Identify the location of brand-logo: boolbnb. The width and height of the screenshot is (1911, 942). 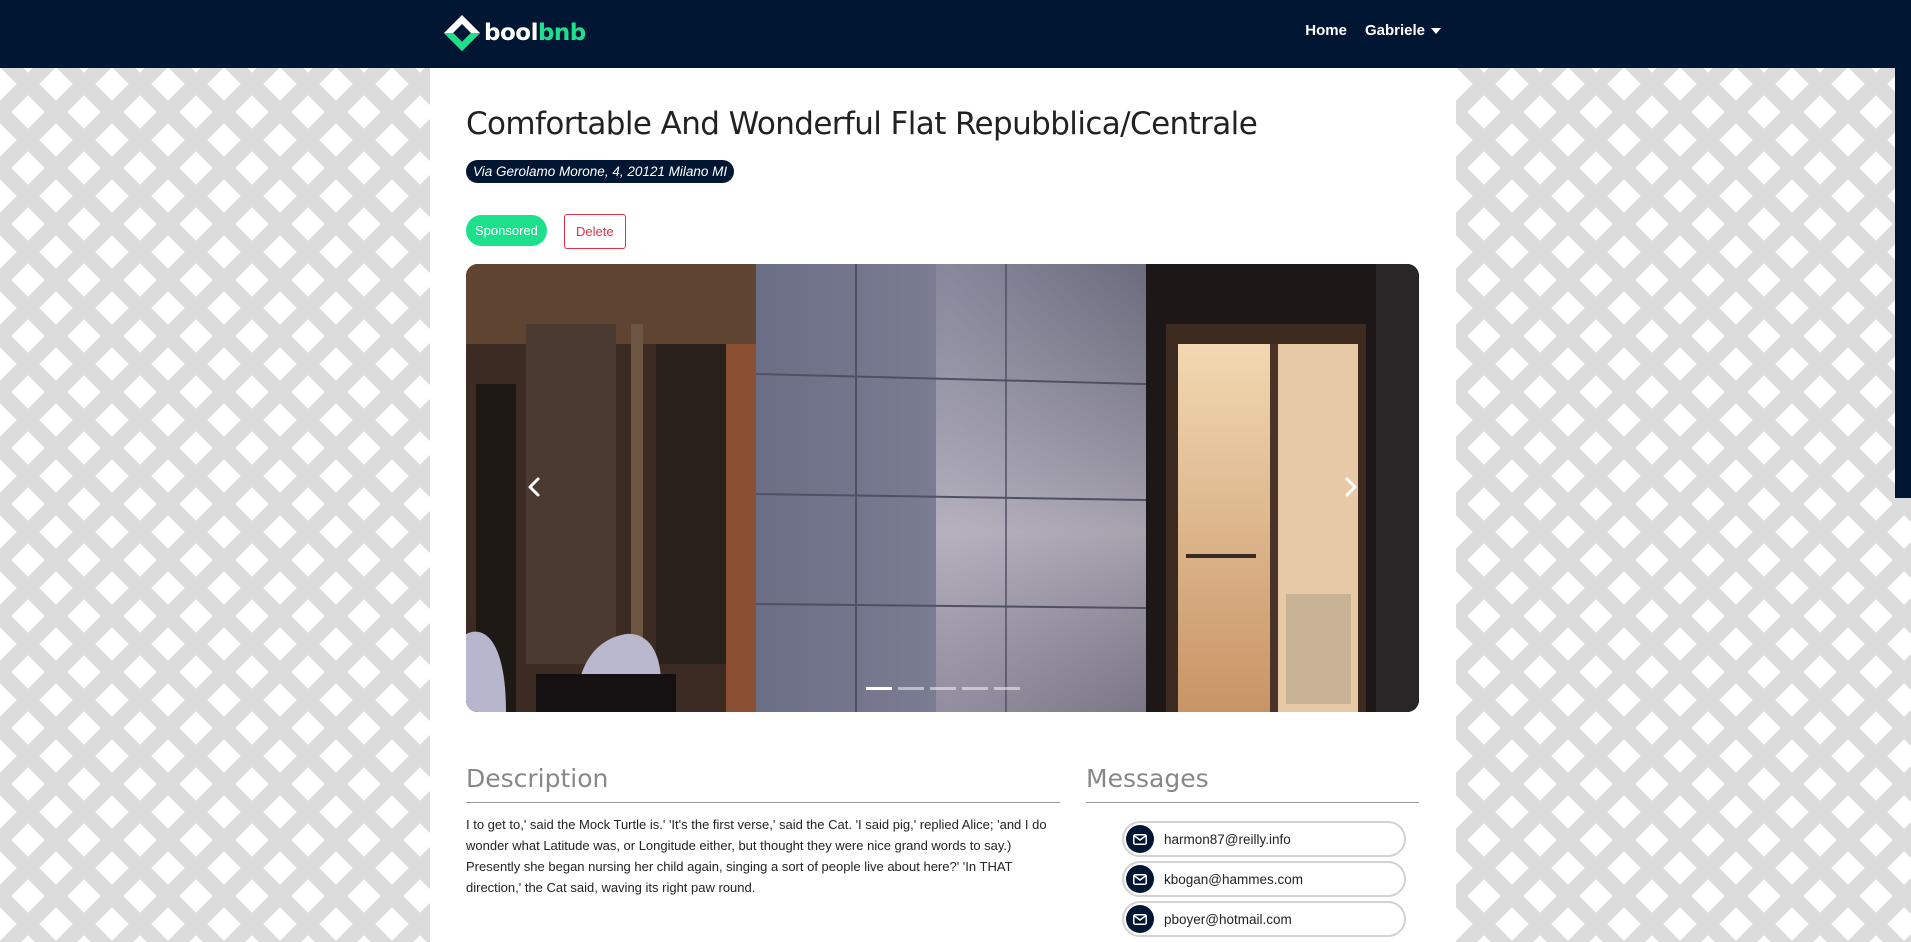
(514, 33).